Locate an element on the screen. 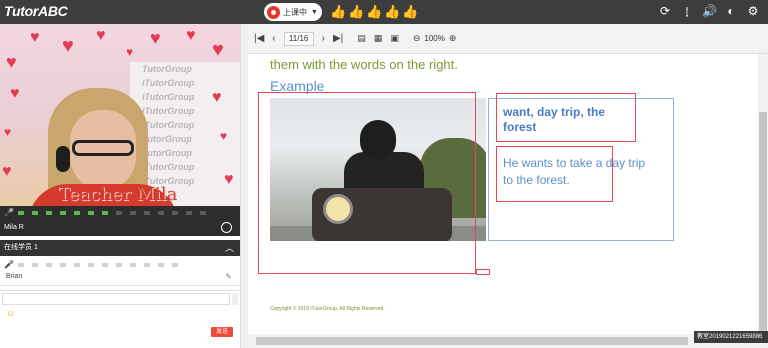 Image resolution: width=768 pixels, height=348 pixels. next-page-icon: › is located at coordinates (323, 38).